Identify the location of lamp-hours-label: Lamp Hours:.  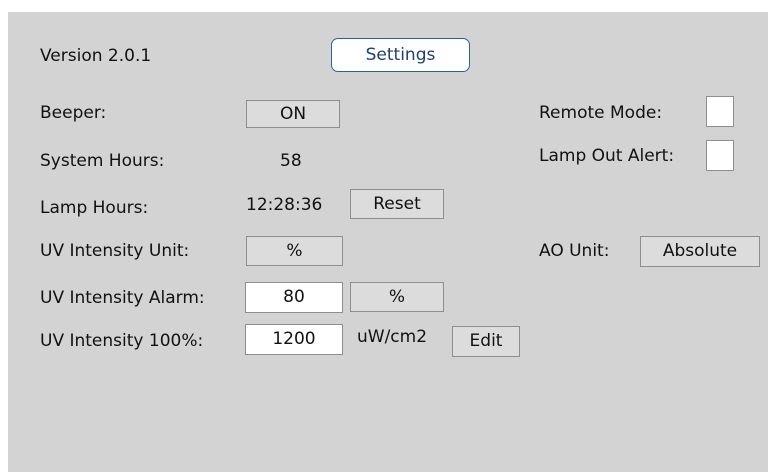
(94, 208).